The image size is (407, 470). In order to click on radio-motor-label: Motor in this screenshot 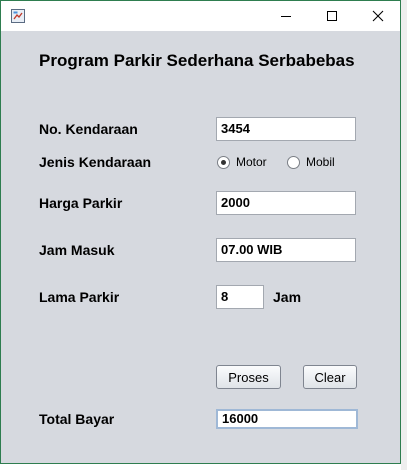, I will do `click(251, 162)`.